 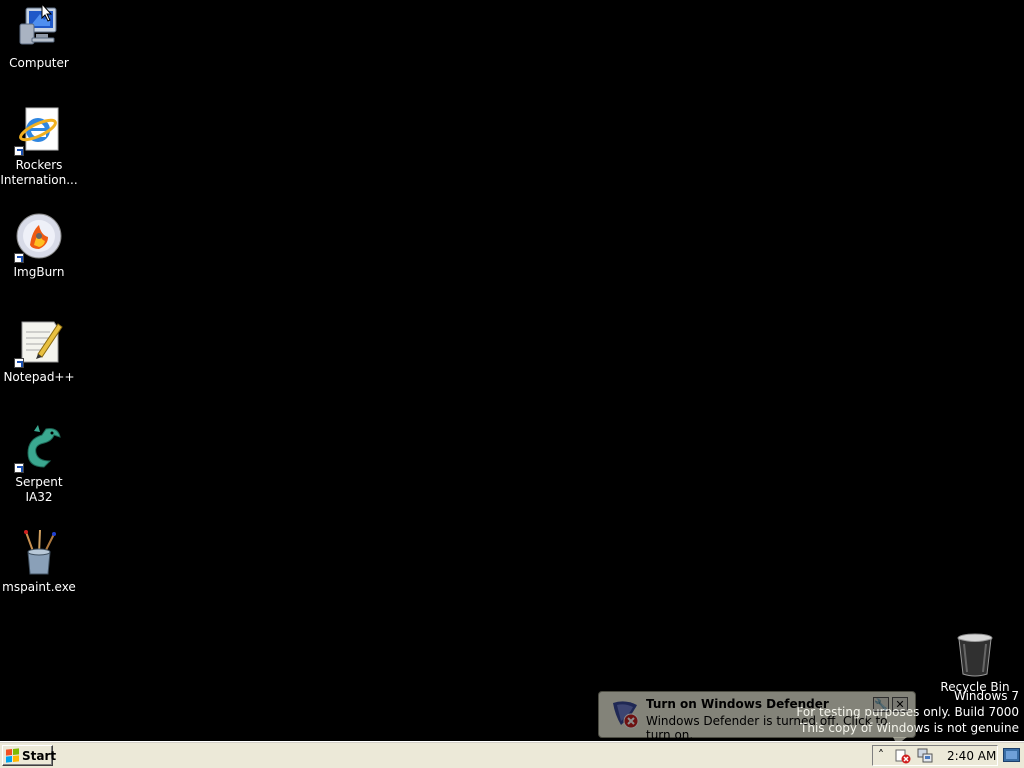 What do you see at coordinates (39, 63) in the screenshot?
I see `desktop-icon-label: Computer` at bounding box center [39, 63].